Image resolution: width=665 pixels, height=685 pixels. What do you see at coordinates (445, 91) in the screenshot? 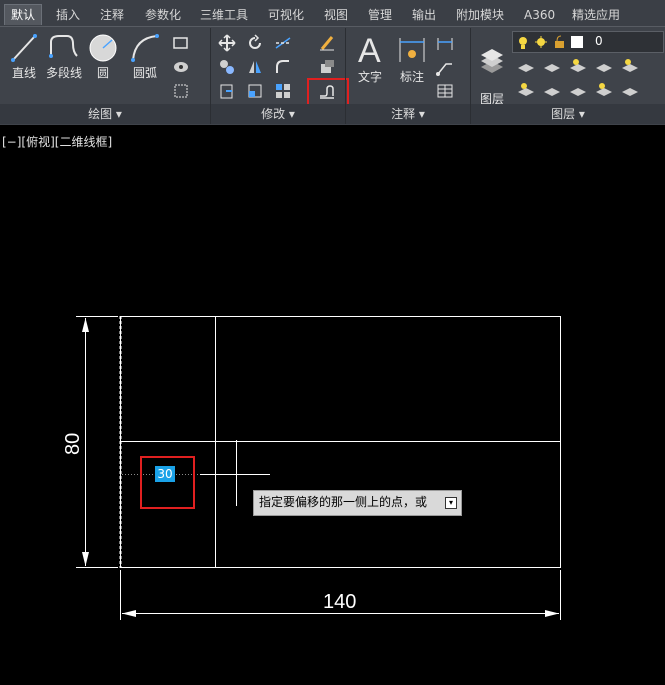
I see `table-icon` at bounding box center [445, 91].